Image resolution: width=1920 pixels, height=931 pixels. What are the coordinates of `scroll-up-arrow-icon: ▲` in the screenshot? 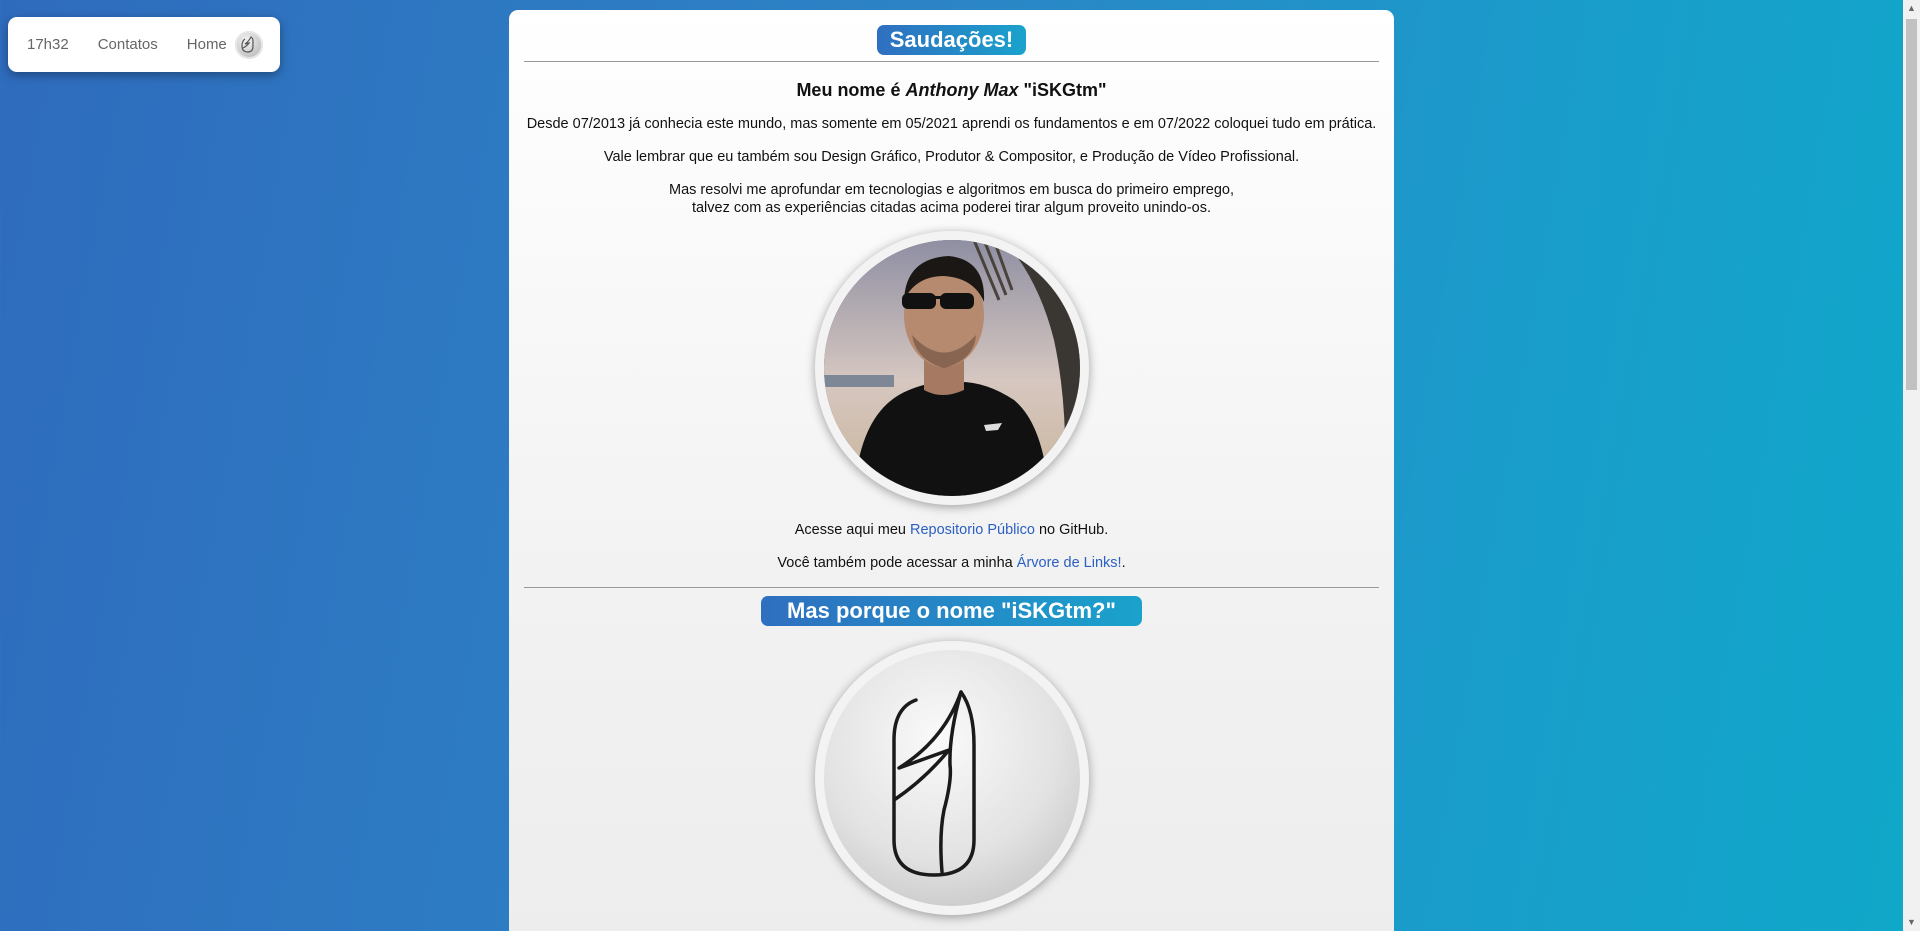 It's located at (1911, 8).